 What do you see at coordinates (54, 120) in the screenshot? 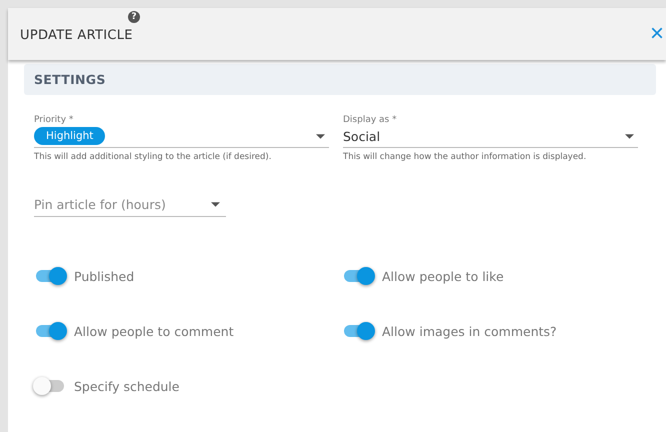
I see `field-label: Priority *` at bounding box center [54, 120].